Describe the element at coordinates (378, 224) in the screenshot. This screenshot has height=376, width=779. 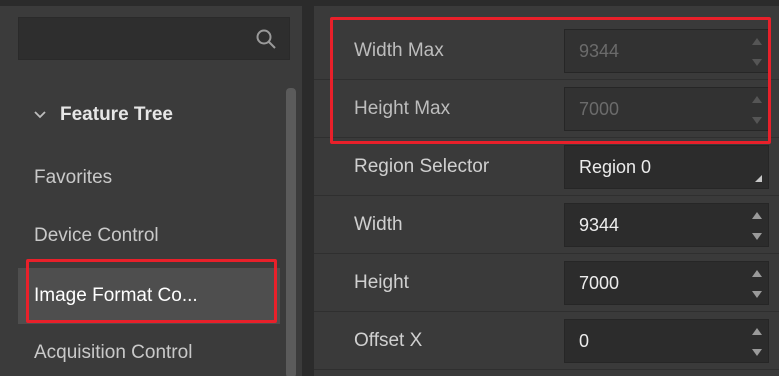
I see `property-label: Width` at that location.